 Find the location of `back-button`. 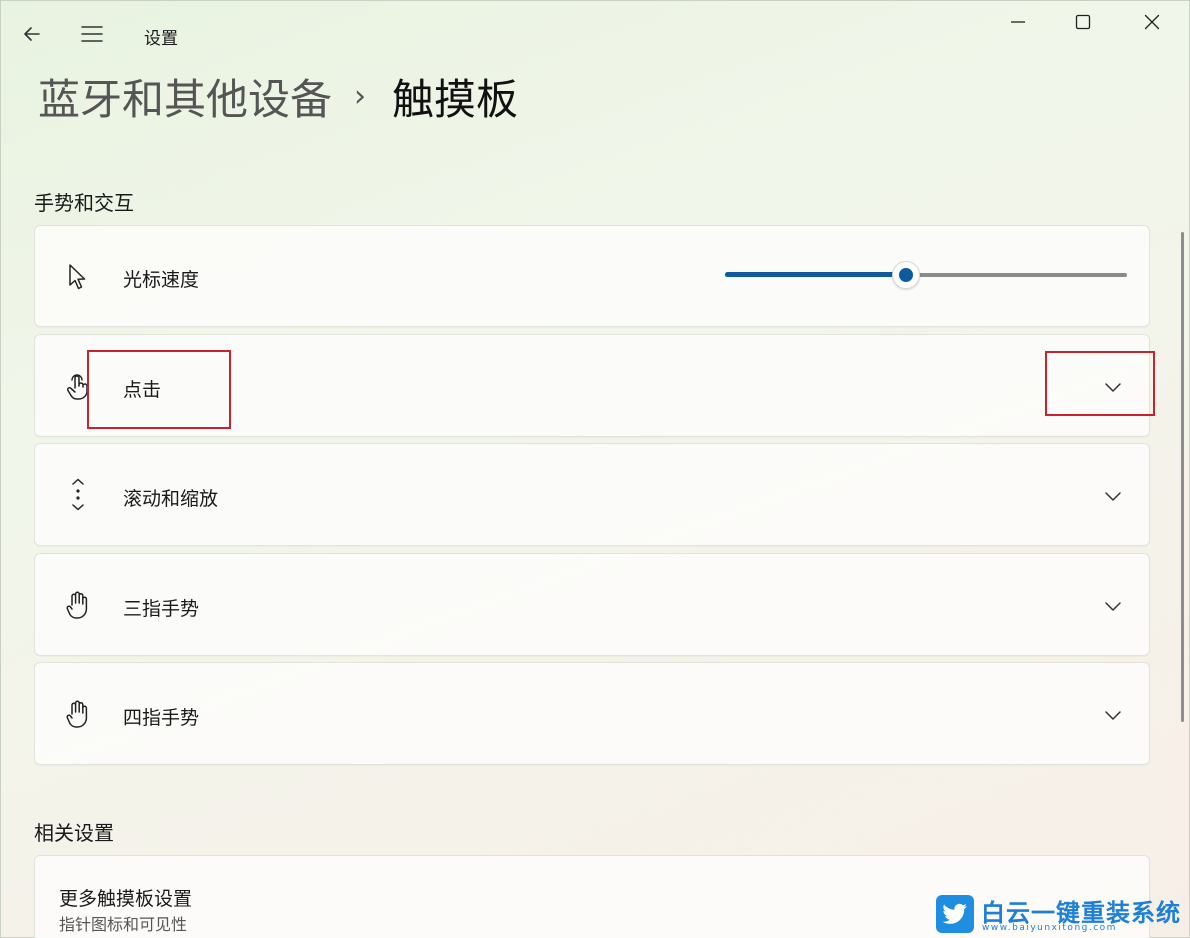

back-button is located at coordinates (32, 34).